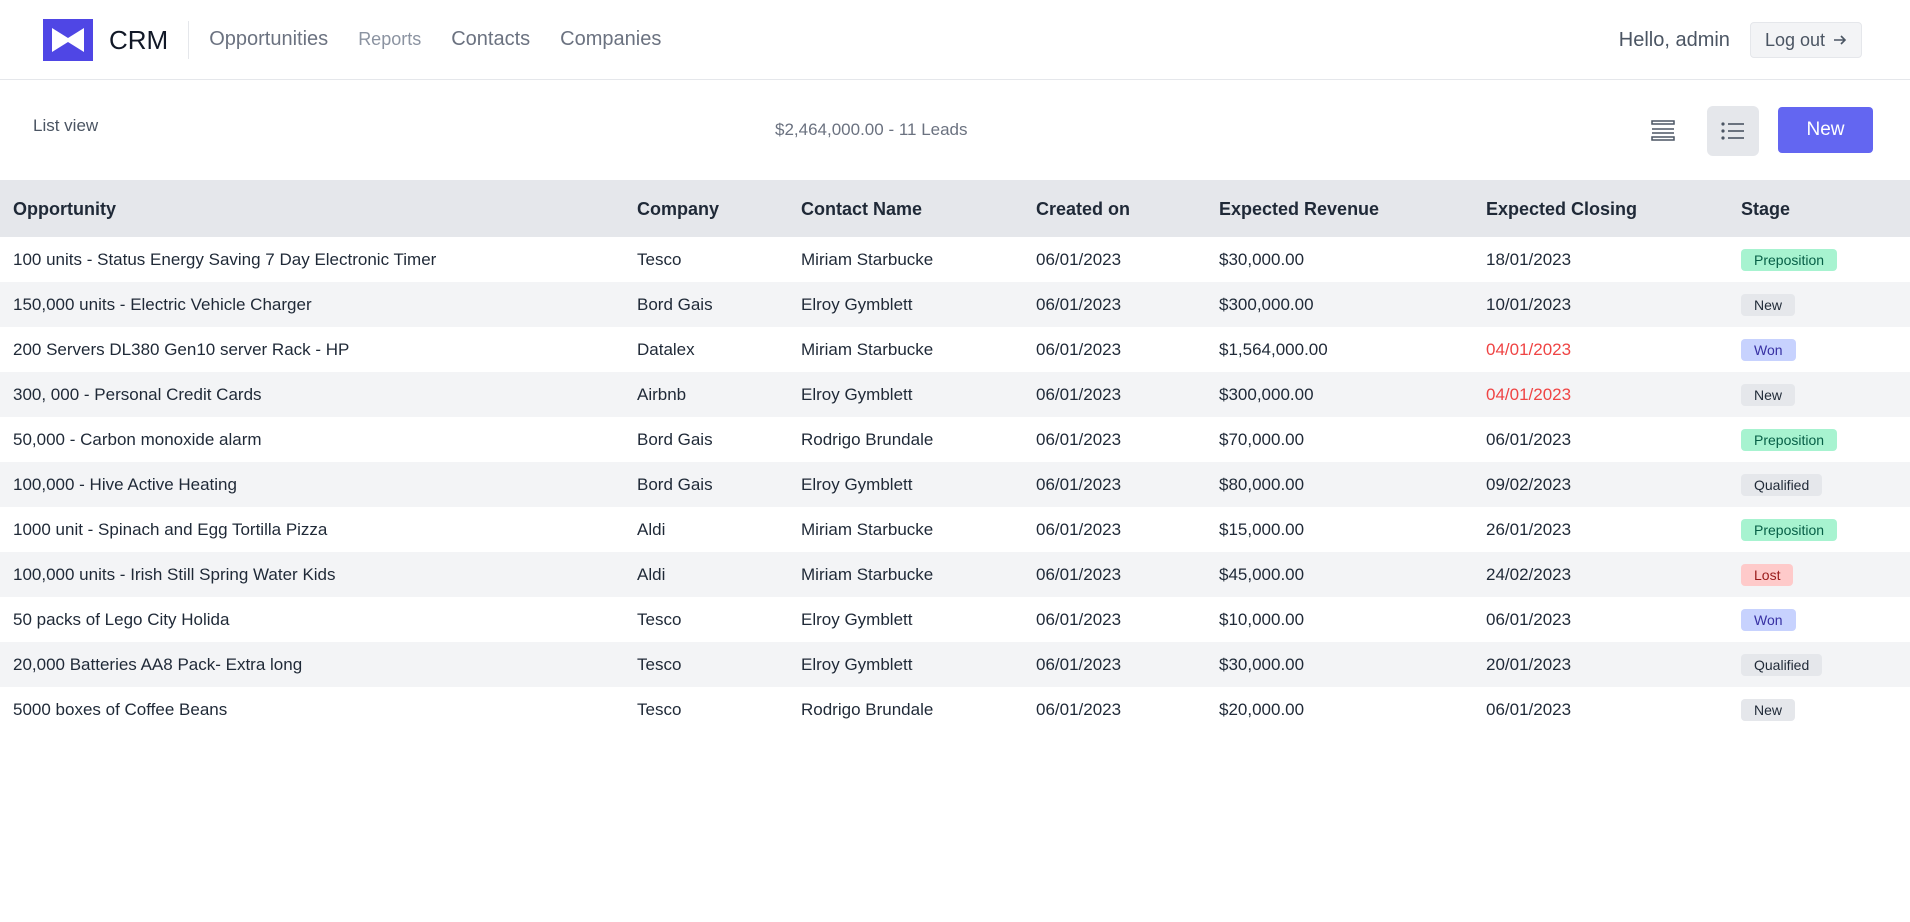 Image resolution: width=1910 pixels, height=922 pixels. Describe the element at coordinates (125, 484) in the screenshot. I see `cell-opportunity: 100,000 - Hive Active Heating` at that location.